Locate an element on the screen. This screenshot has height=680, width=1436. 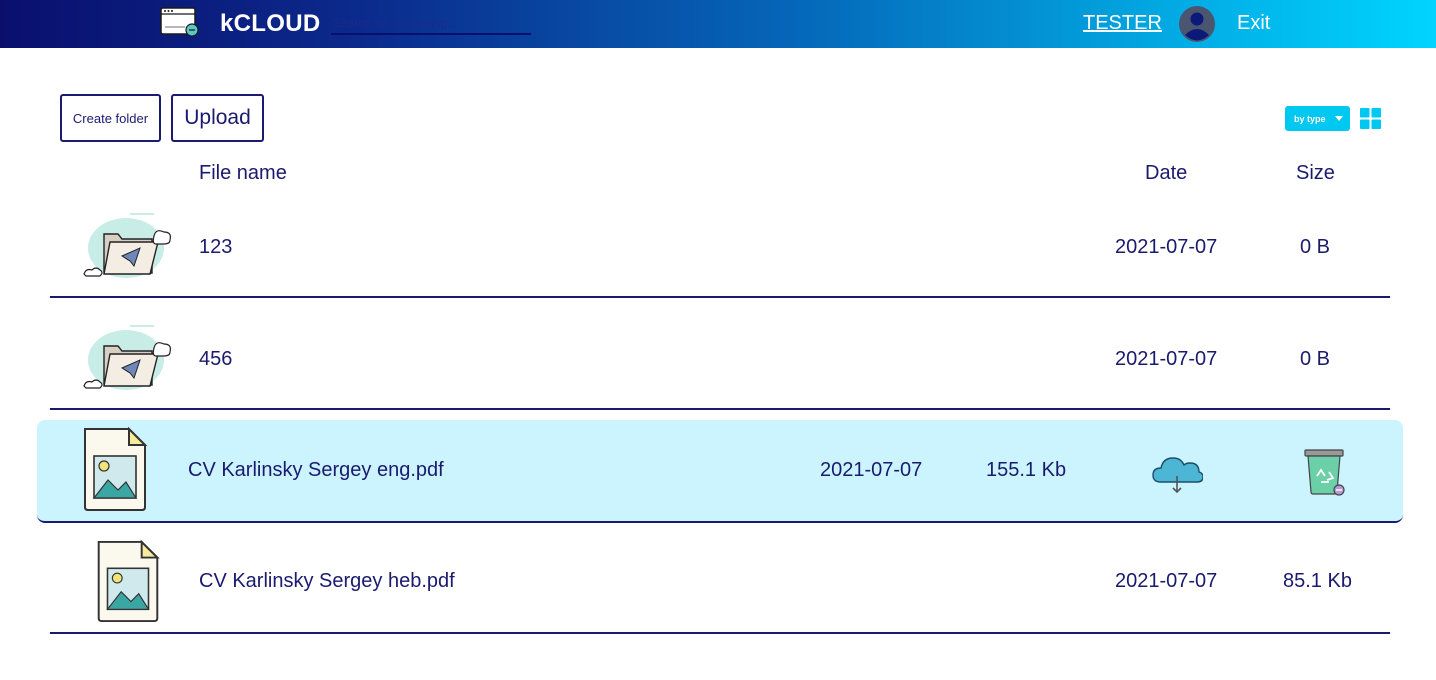
cloud-download-icon is located at coordinates (1177, 475).